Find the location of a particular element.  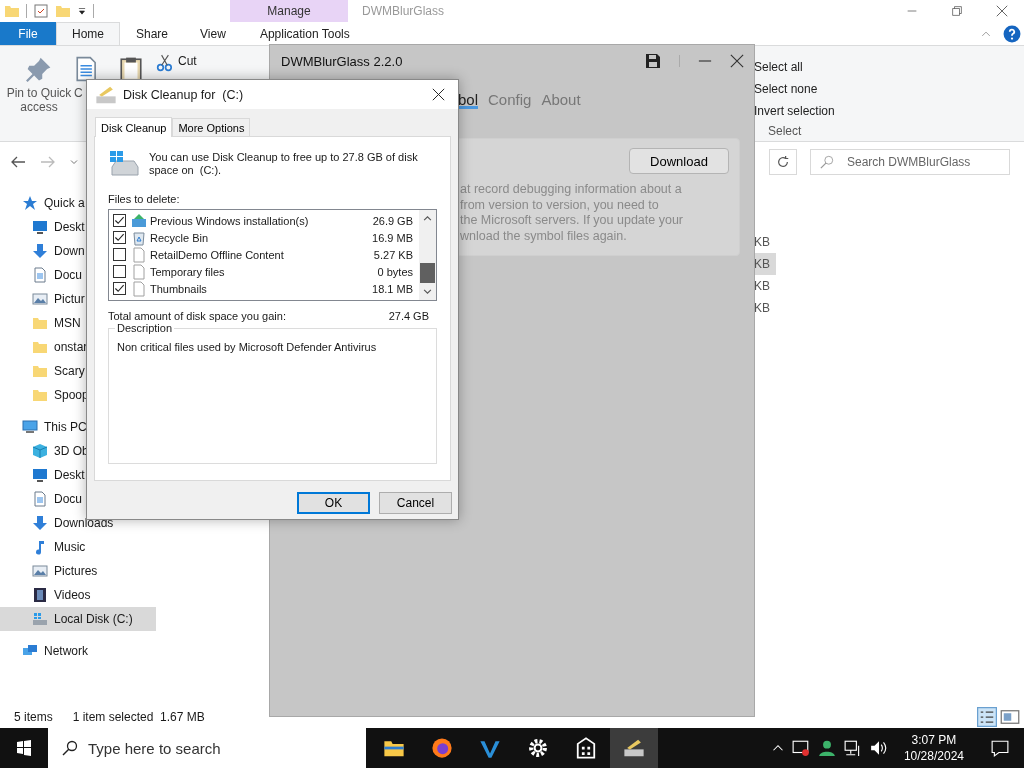

window-title: DWMBlurGlass is located at coordinates (403, 11).